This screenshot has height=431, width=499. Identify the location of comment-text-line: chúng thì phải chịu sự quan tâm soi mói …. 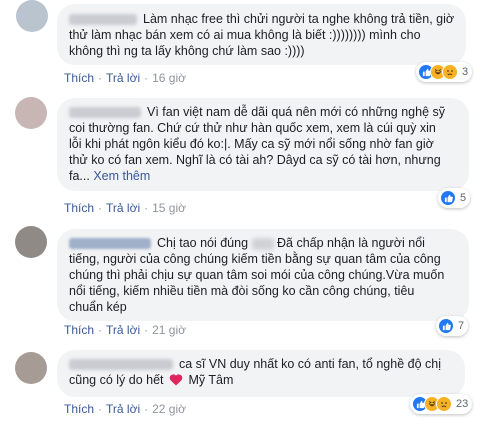
(257, 275).